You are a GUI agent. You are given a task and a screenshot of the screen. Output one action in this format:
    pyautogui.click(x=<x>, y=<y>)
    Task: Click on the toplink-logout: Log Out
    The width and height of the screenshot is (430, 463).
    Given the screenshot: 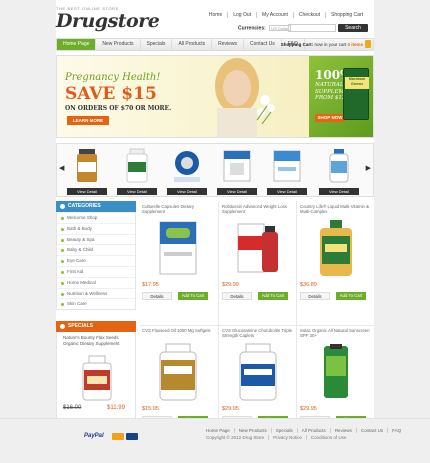 What is the action you would take?
    pyautogui.click(x=241, y=15)
    